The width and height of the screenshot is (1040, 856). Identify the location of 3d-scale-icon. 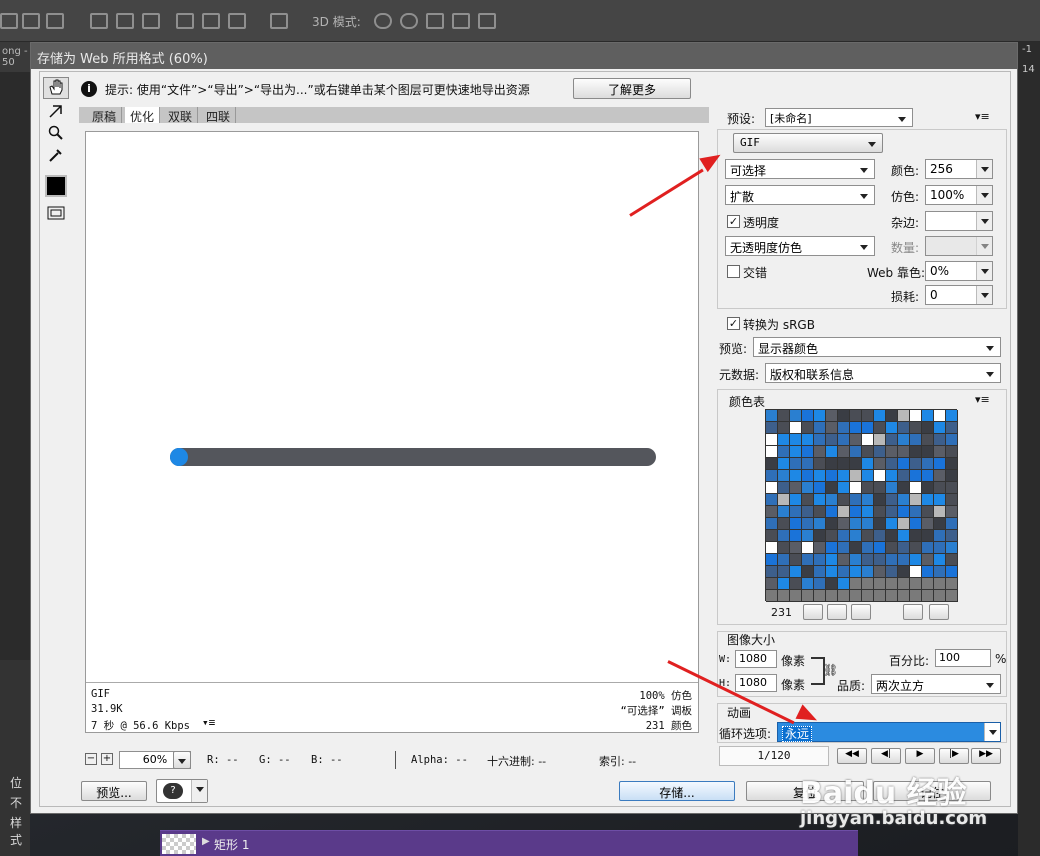
(487, 21).